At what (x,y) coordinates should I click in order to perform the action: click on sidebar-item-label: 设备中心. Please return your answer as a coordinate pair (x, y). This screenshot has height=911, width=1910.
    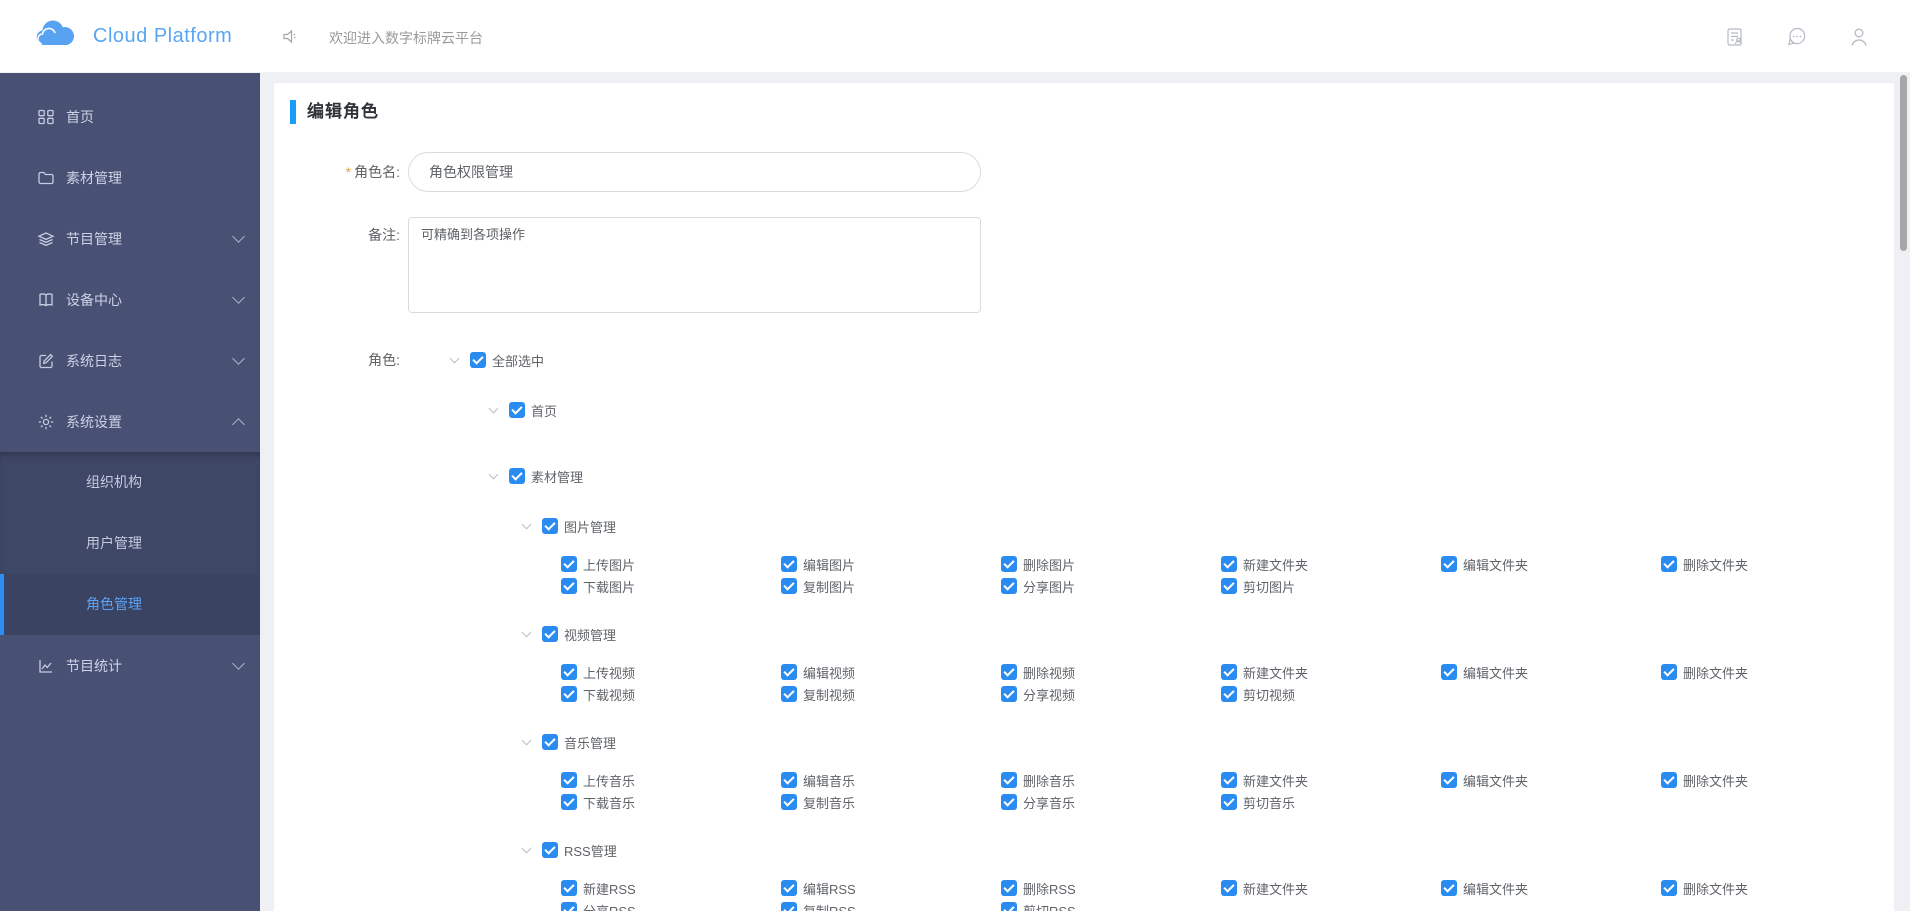
    Looking at the image, I should click on (94, 299).